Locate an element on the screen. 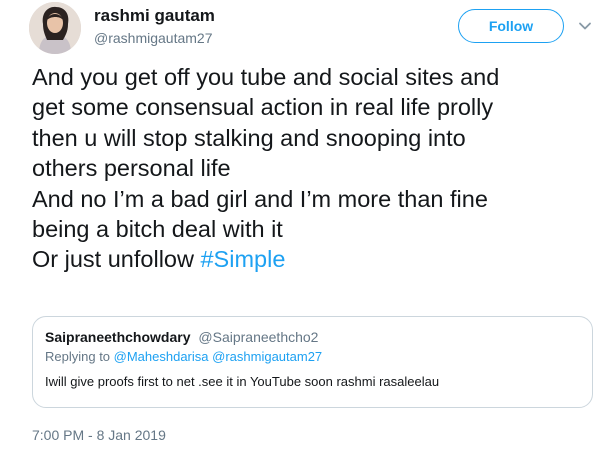 This screenshot has height=450, width=600. quoted-tweet-header: Saipraneethchowdary @Saipraneethcho2 is located at coordinates (312, 337).